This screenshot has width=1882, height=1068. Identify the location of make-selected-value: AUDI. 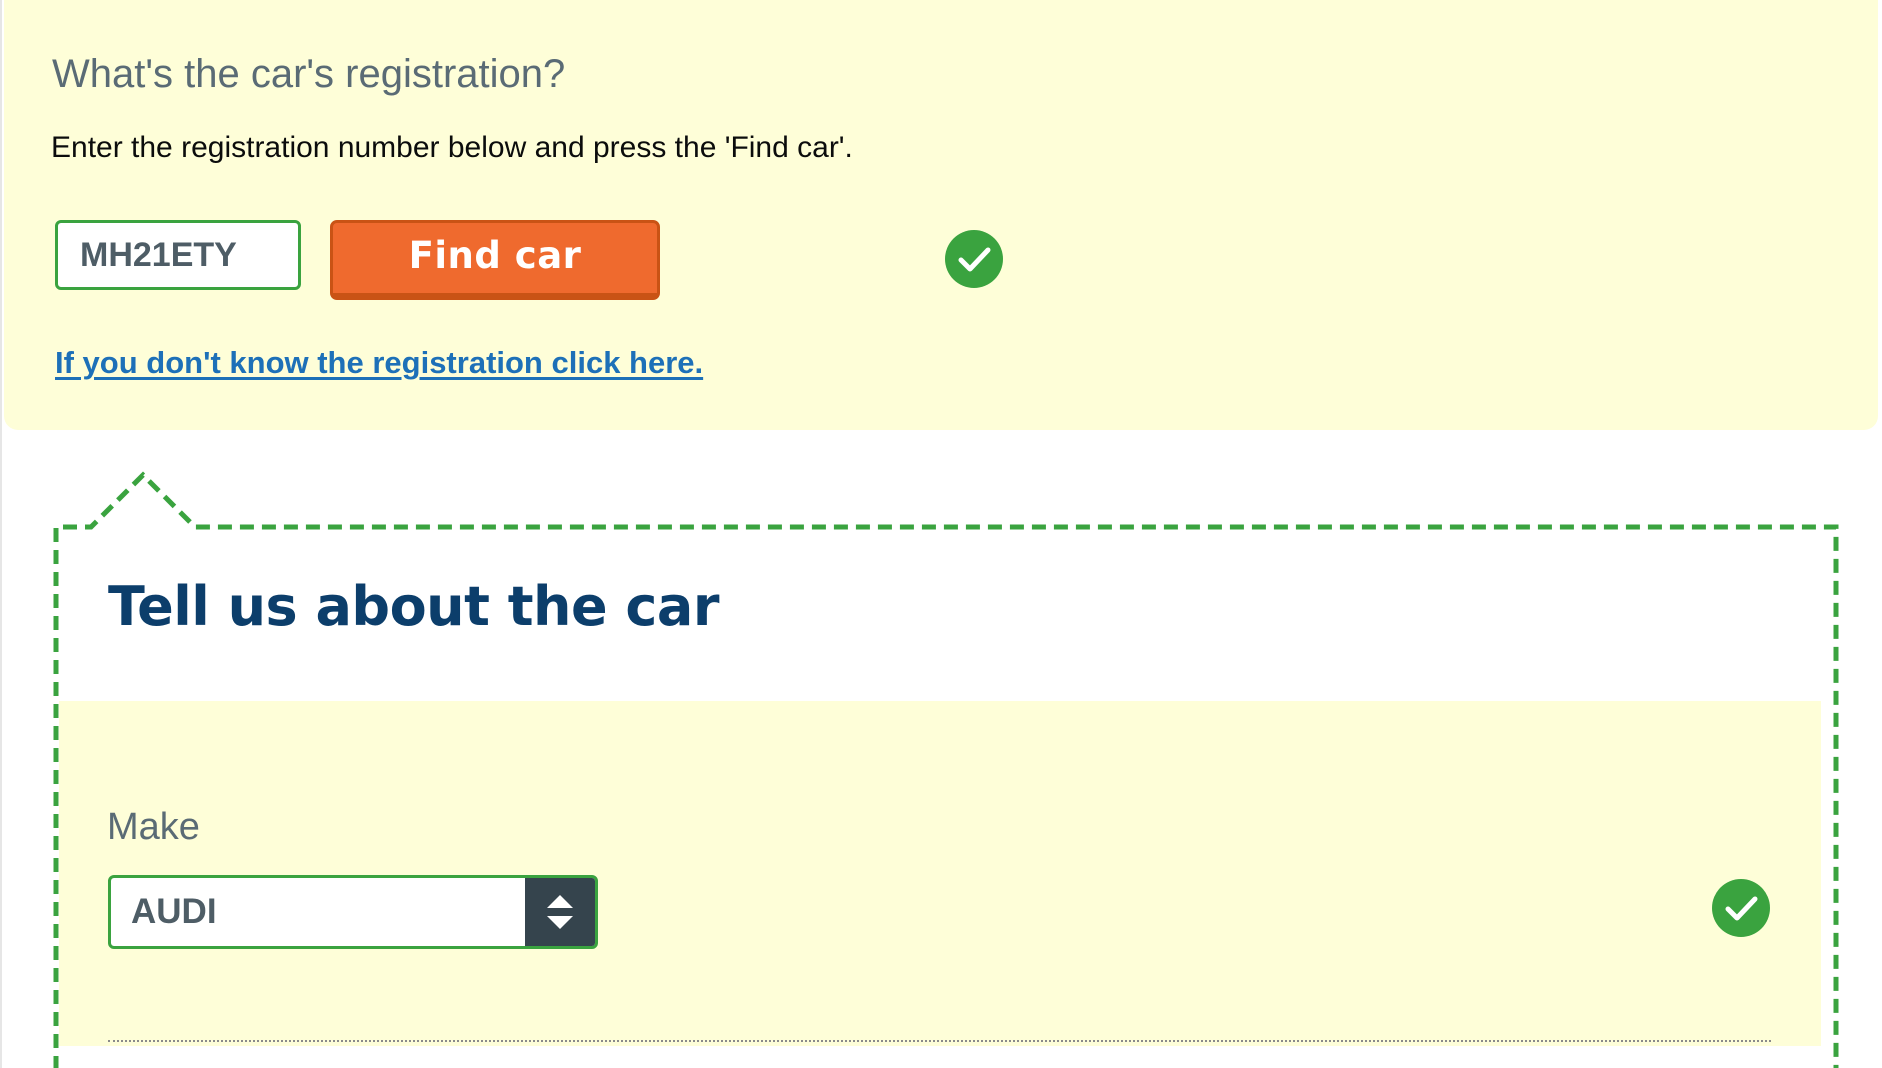
(174, 911).